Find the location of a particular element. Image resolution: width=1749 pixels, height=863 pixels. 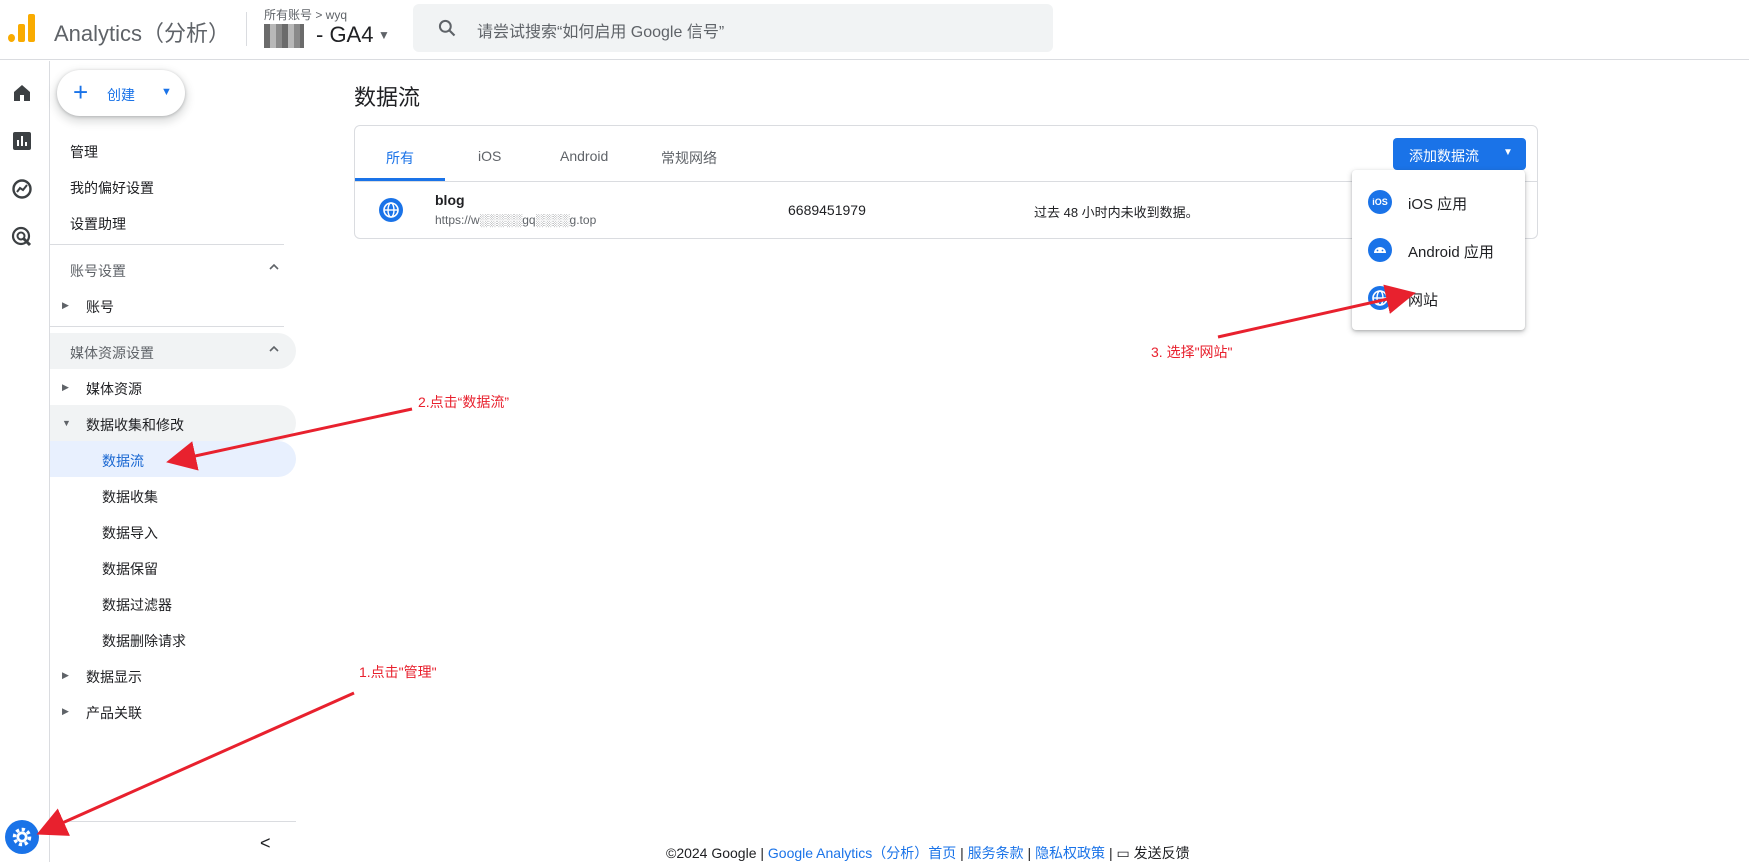

annotation-step-2: 2.点击“数据流” is located at coordinates (463, 402).